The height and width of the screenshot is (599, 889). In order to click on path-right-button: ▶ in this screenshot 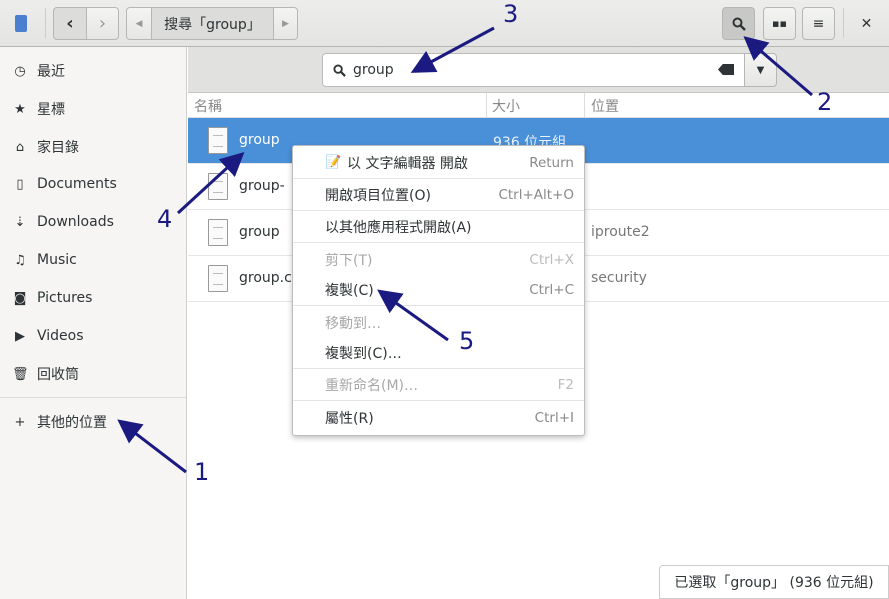, I will do `click(285, 23)`.